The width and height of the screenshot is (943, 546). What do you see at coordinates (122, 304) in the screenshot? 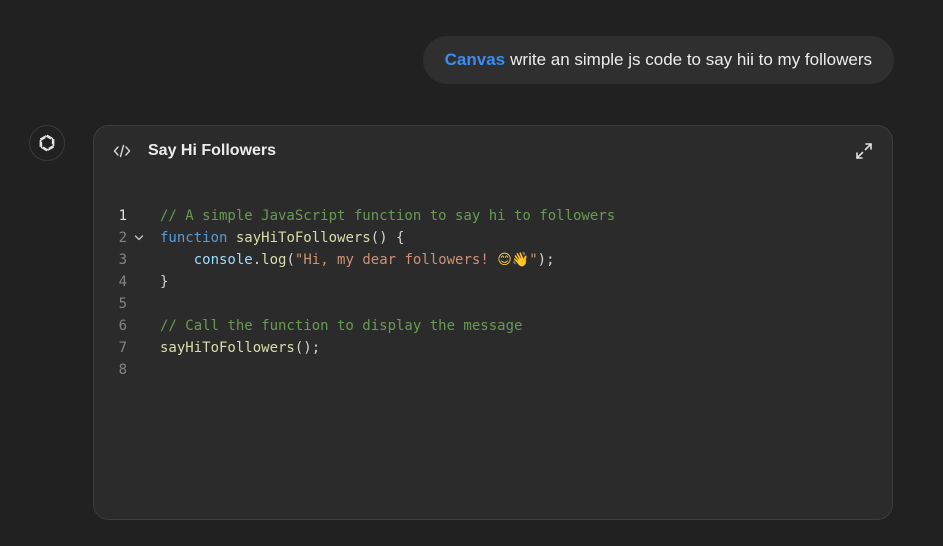
I see `line-number: 5` at bounding box center [122, 304].